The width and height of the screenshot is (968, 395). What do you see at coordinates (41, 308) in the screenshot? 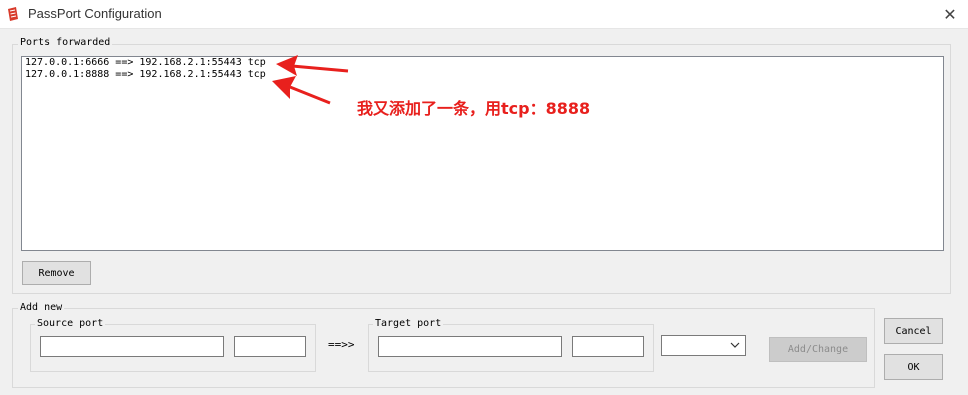
I see `add-new-label: Add new` at bounding box center [41, 308].